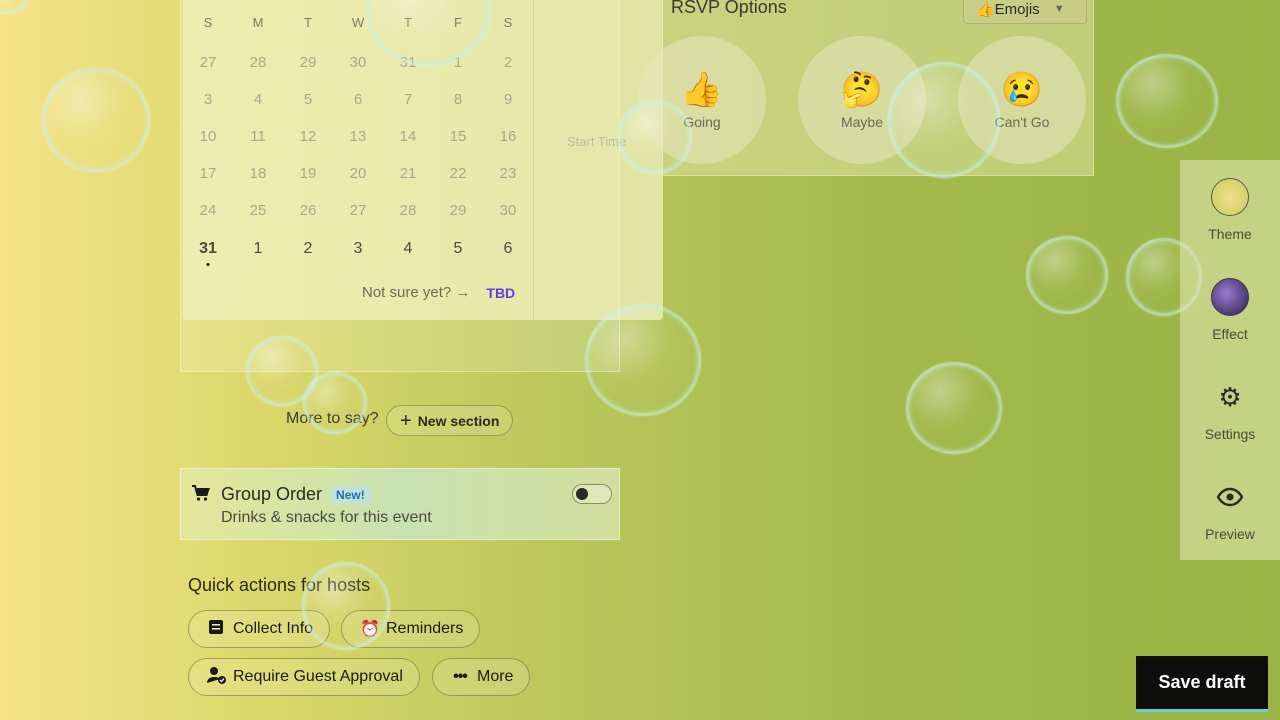  I want to click on calendar-day: 24, so click(208, 210).